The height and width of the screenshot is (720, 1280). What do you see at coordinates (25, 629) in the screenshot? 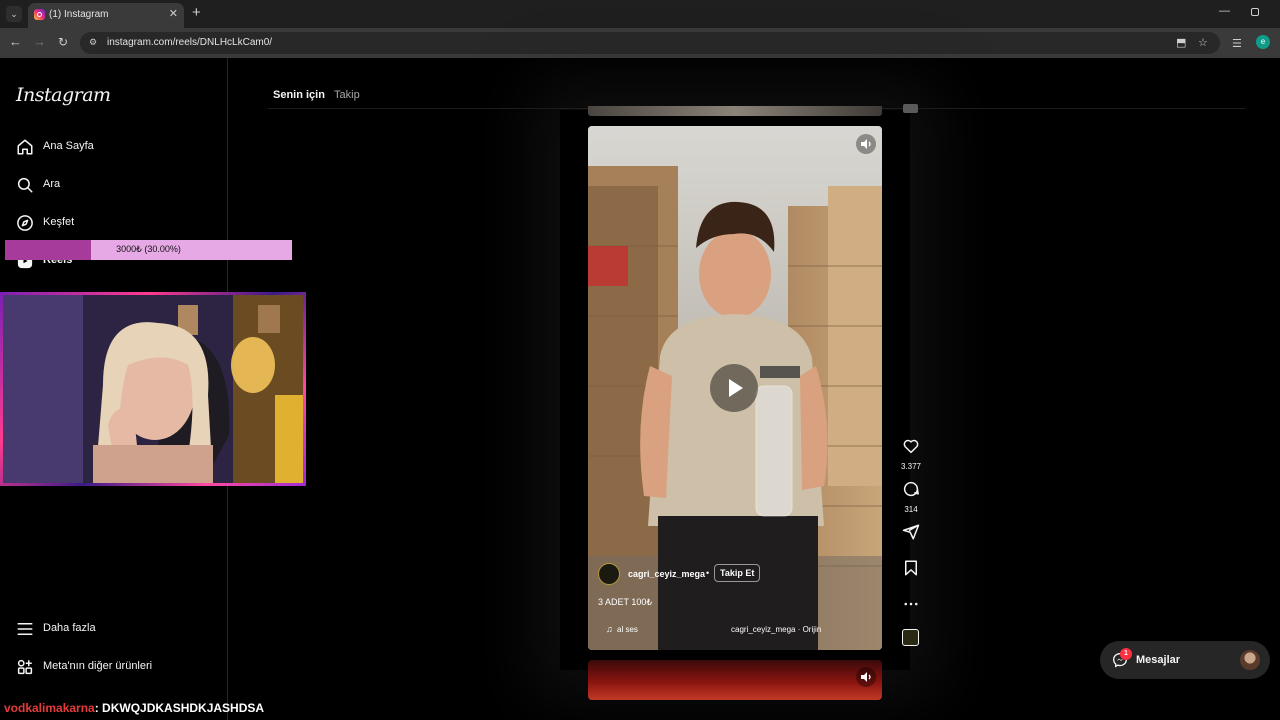
I see `menu-icon` at bounding box center [25, 629].